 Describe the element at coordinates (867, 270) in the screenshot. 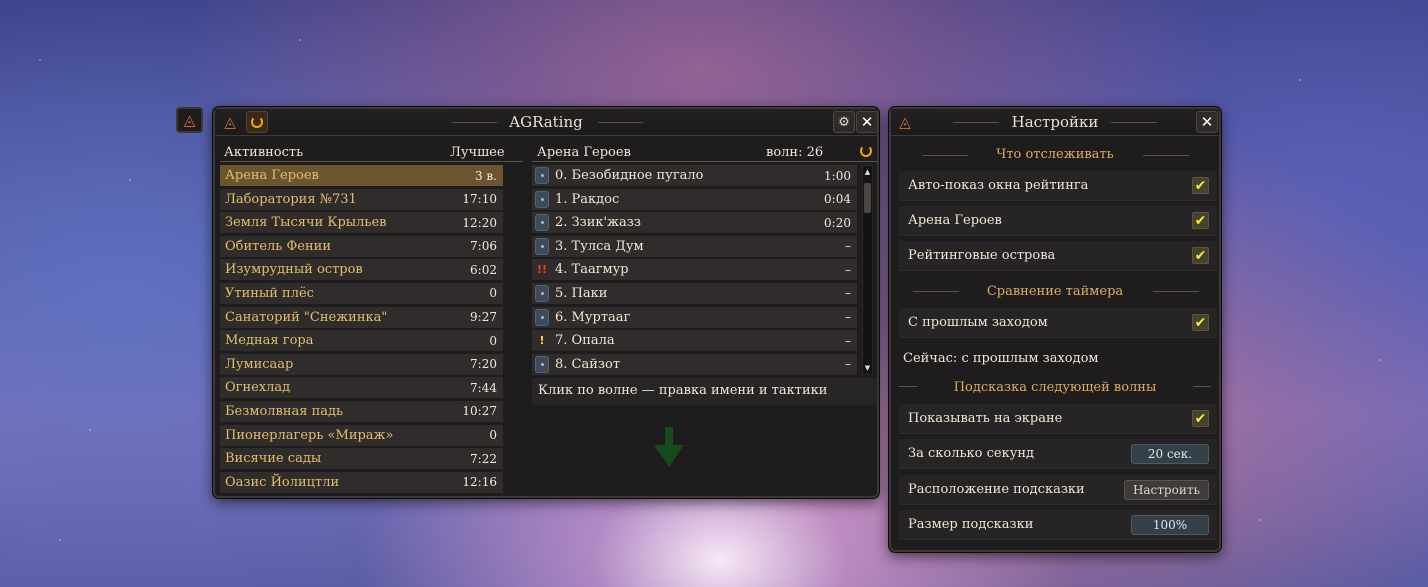

I see `waves-scrollbar: ▲ ▼` at that location.